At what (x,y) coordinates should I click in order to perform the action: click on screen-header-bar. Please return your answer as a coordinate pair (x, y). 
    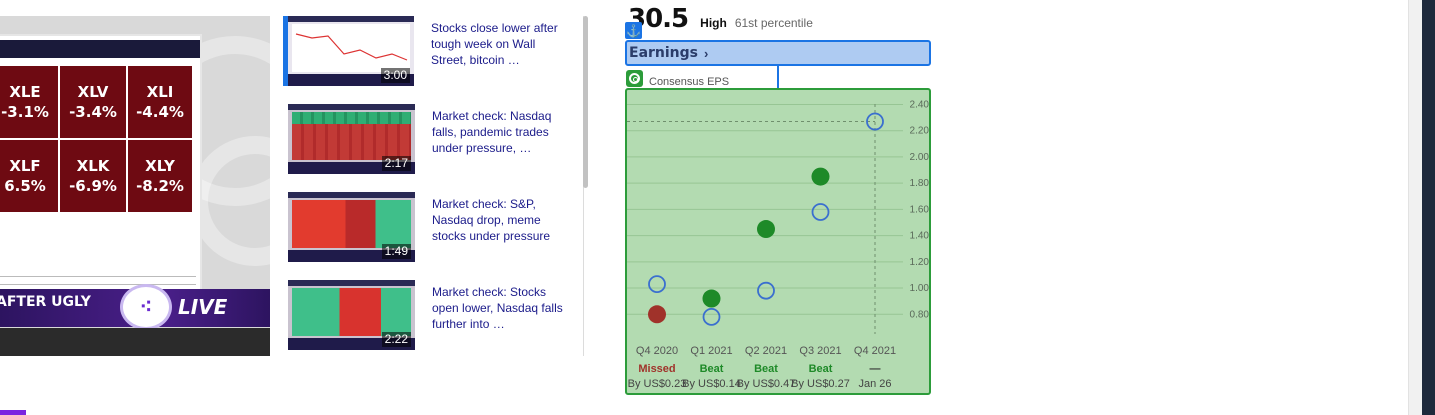
    Looking at the image, I should click on (100, 49).